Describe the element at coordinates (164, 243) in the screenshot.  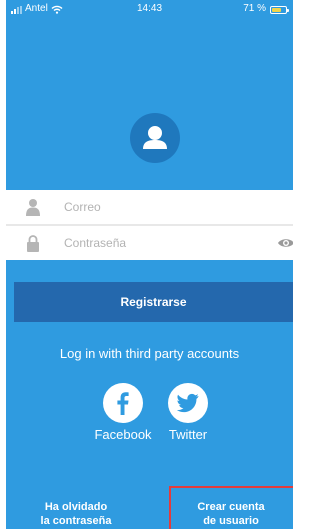
I see `password-input` at that location.